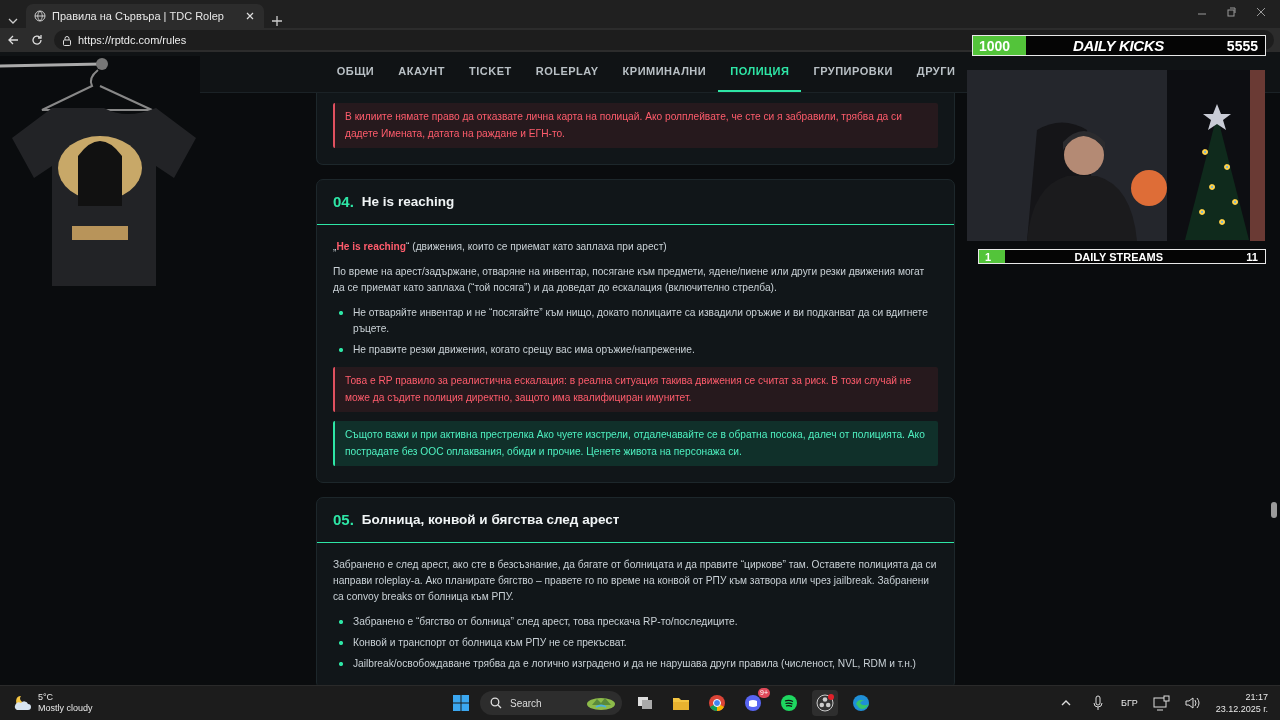 The image size is (1280, 720). I want to click on speaker-icon, so click(1192, 703).